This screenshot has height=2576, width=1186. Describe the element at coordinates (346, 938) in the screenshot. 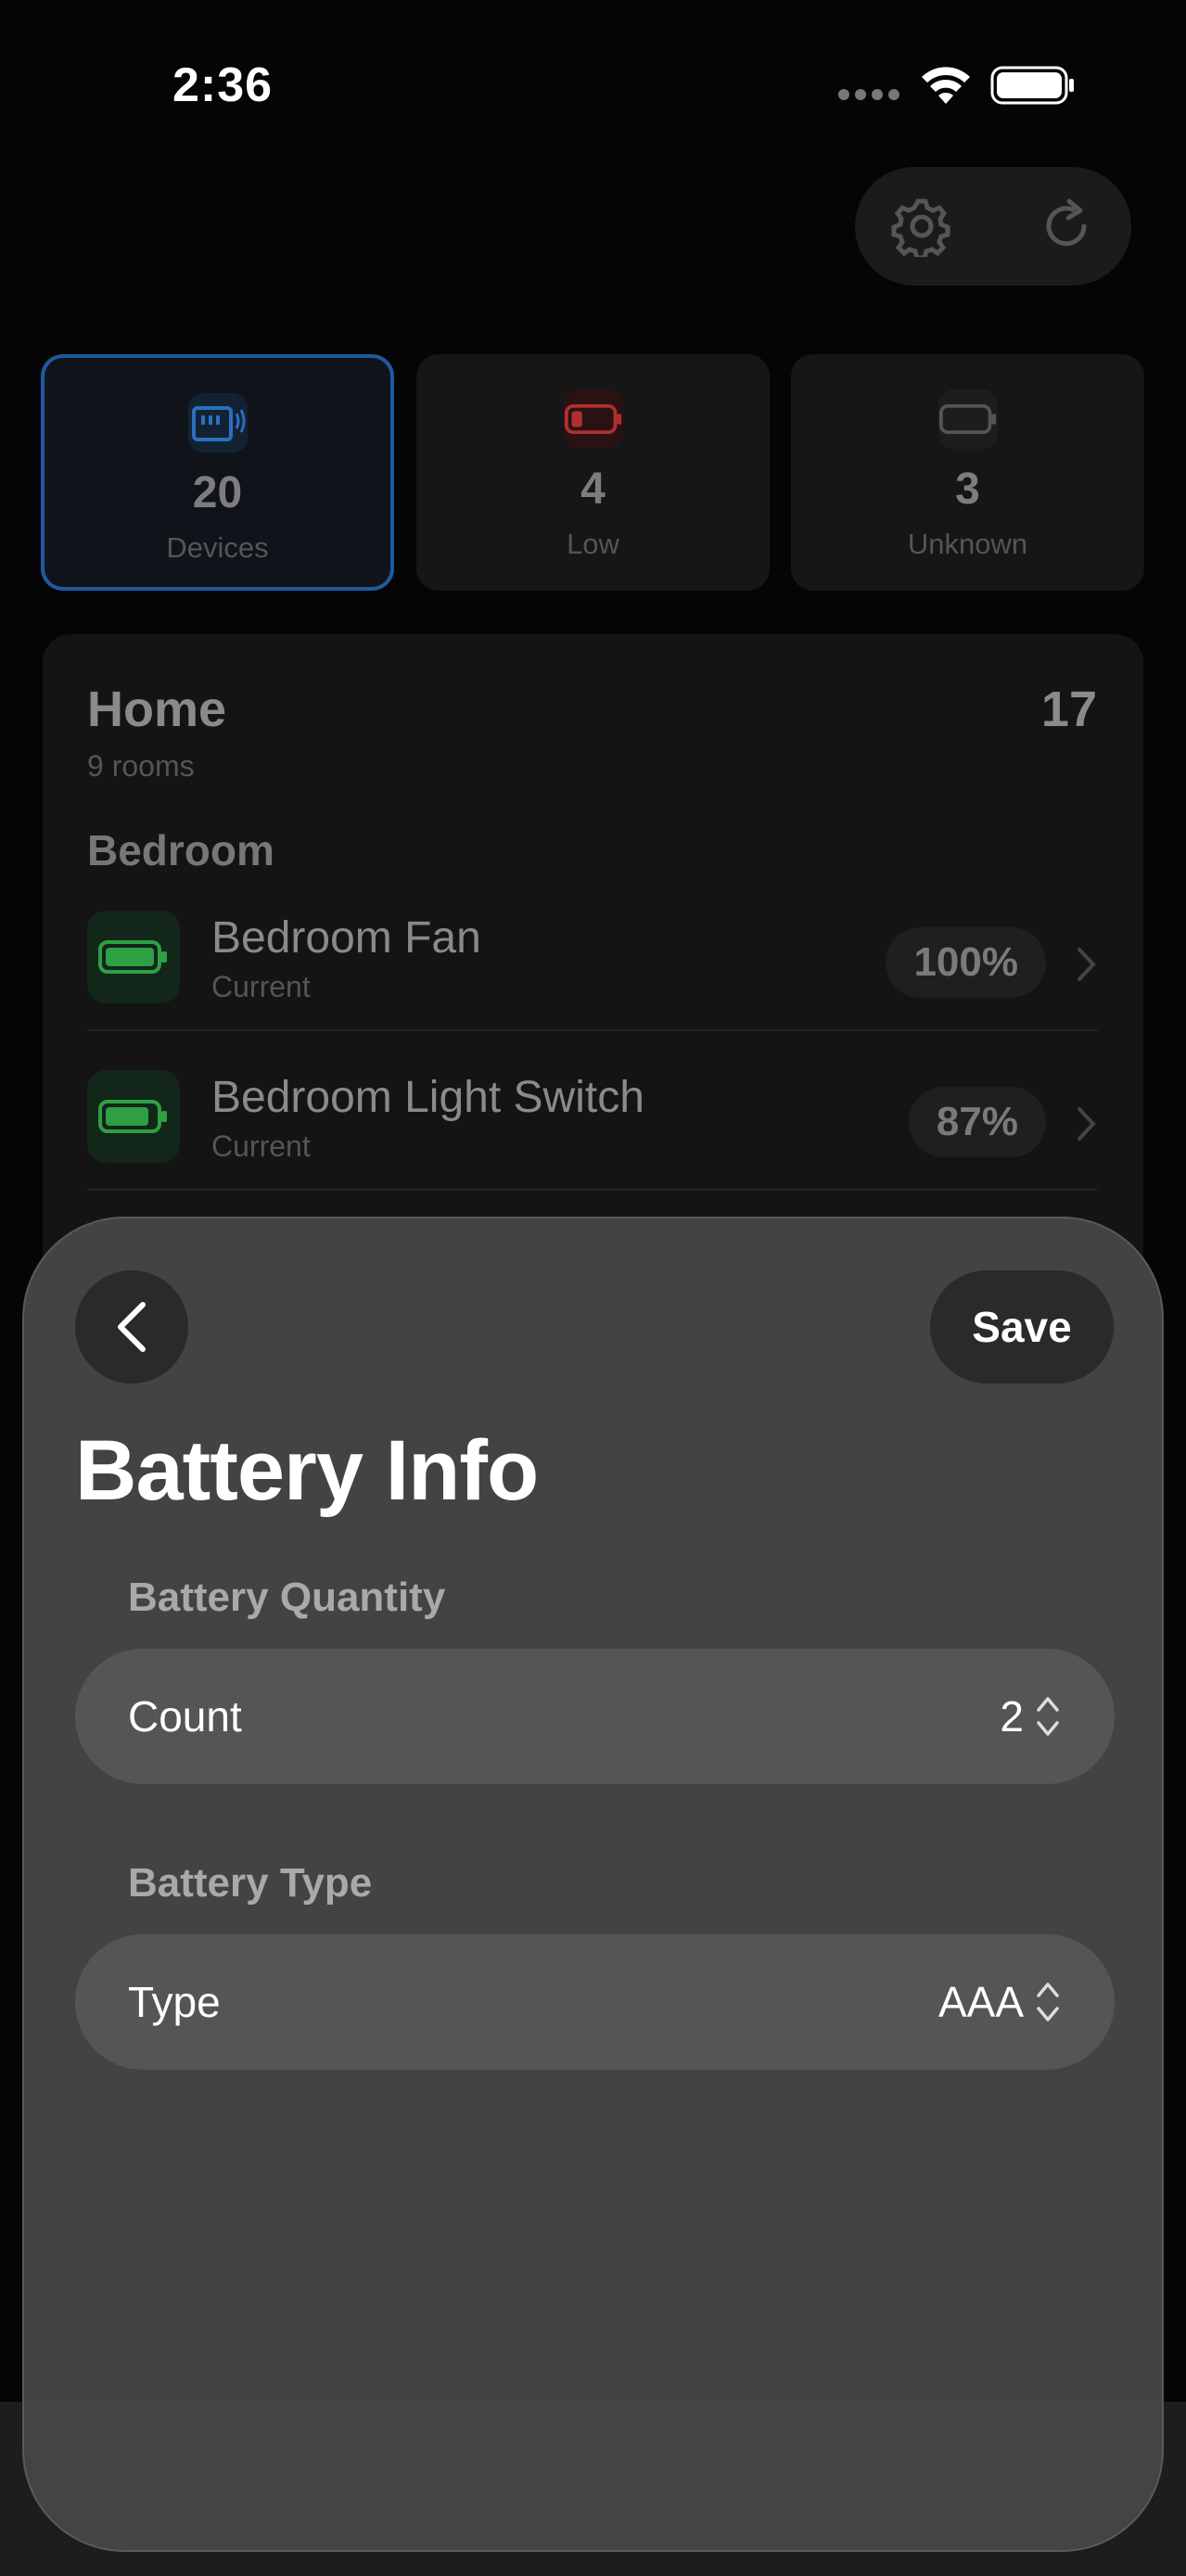

I see `device-name: Bedroom Fan` at that location.